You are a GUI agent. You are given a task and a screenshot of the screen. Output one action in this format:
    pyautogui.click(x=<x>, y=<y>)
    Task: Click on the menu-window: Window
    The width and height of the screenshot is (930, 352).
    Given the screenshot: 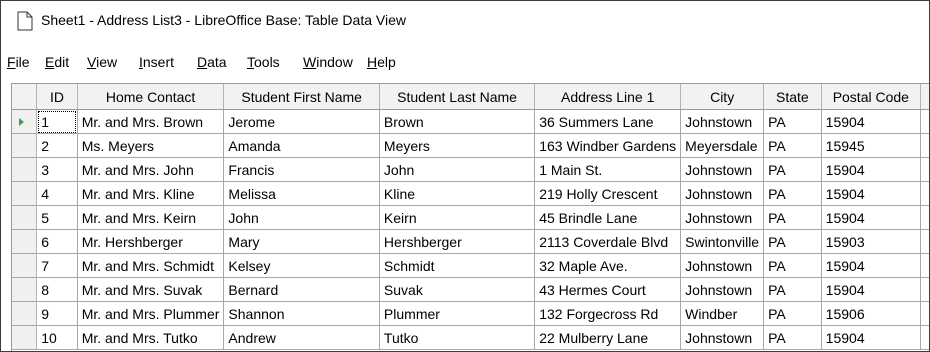 What is the action you would take?
    pyautogui.click(x=328, y=62)
    